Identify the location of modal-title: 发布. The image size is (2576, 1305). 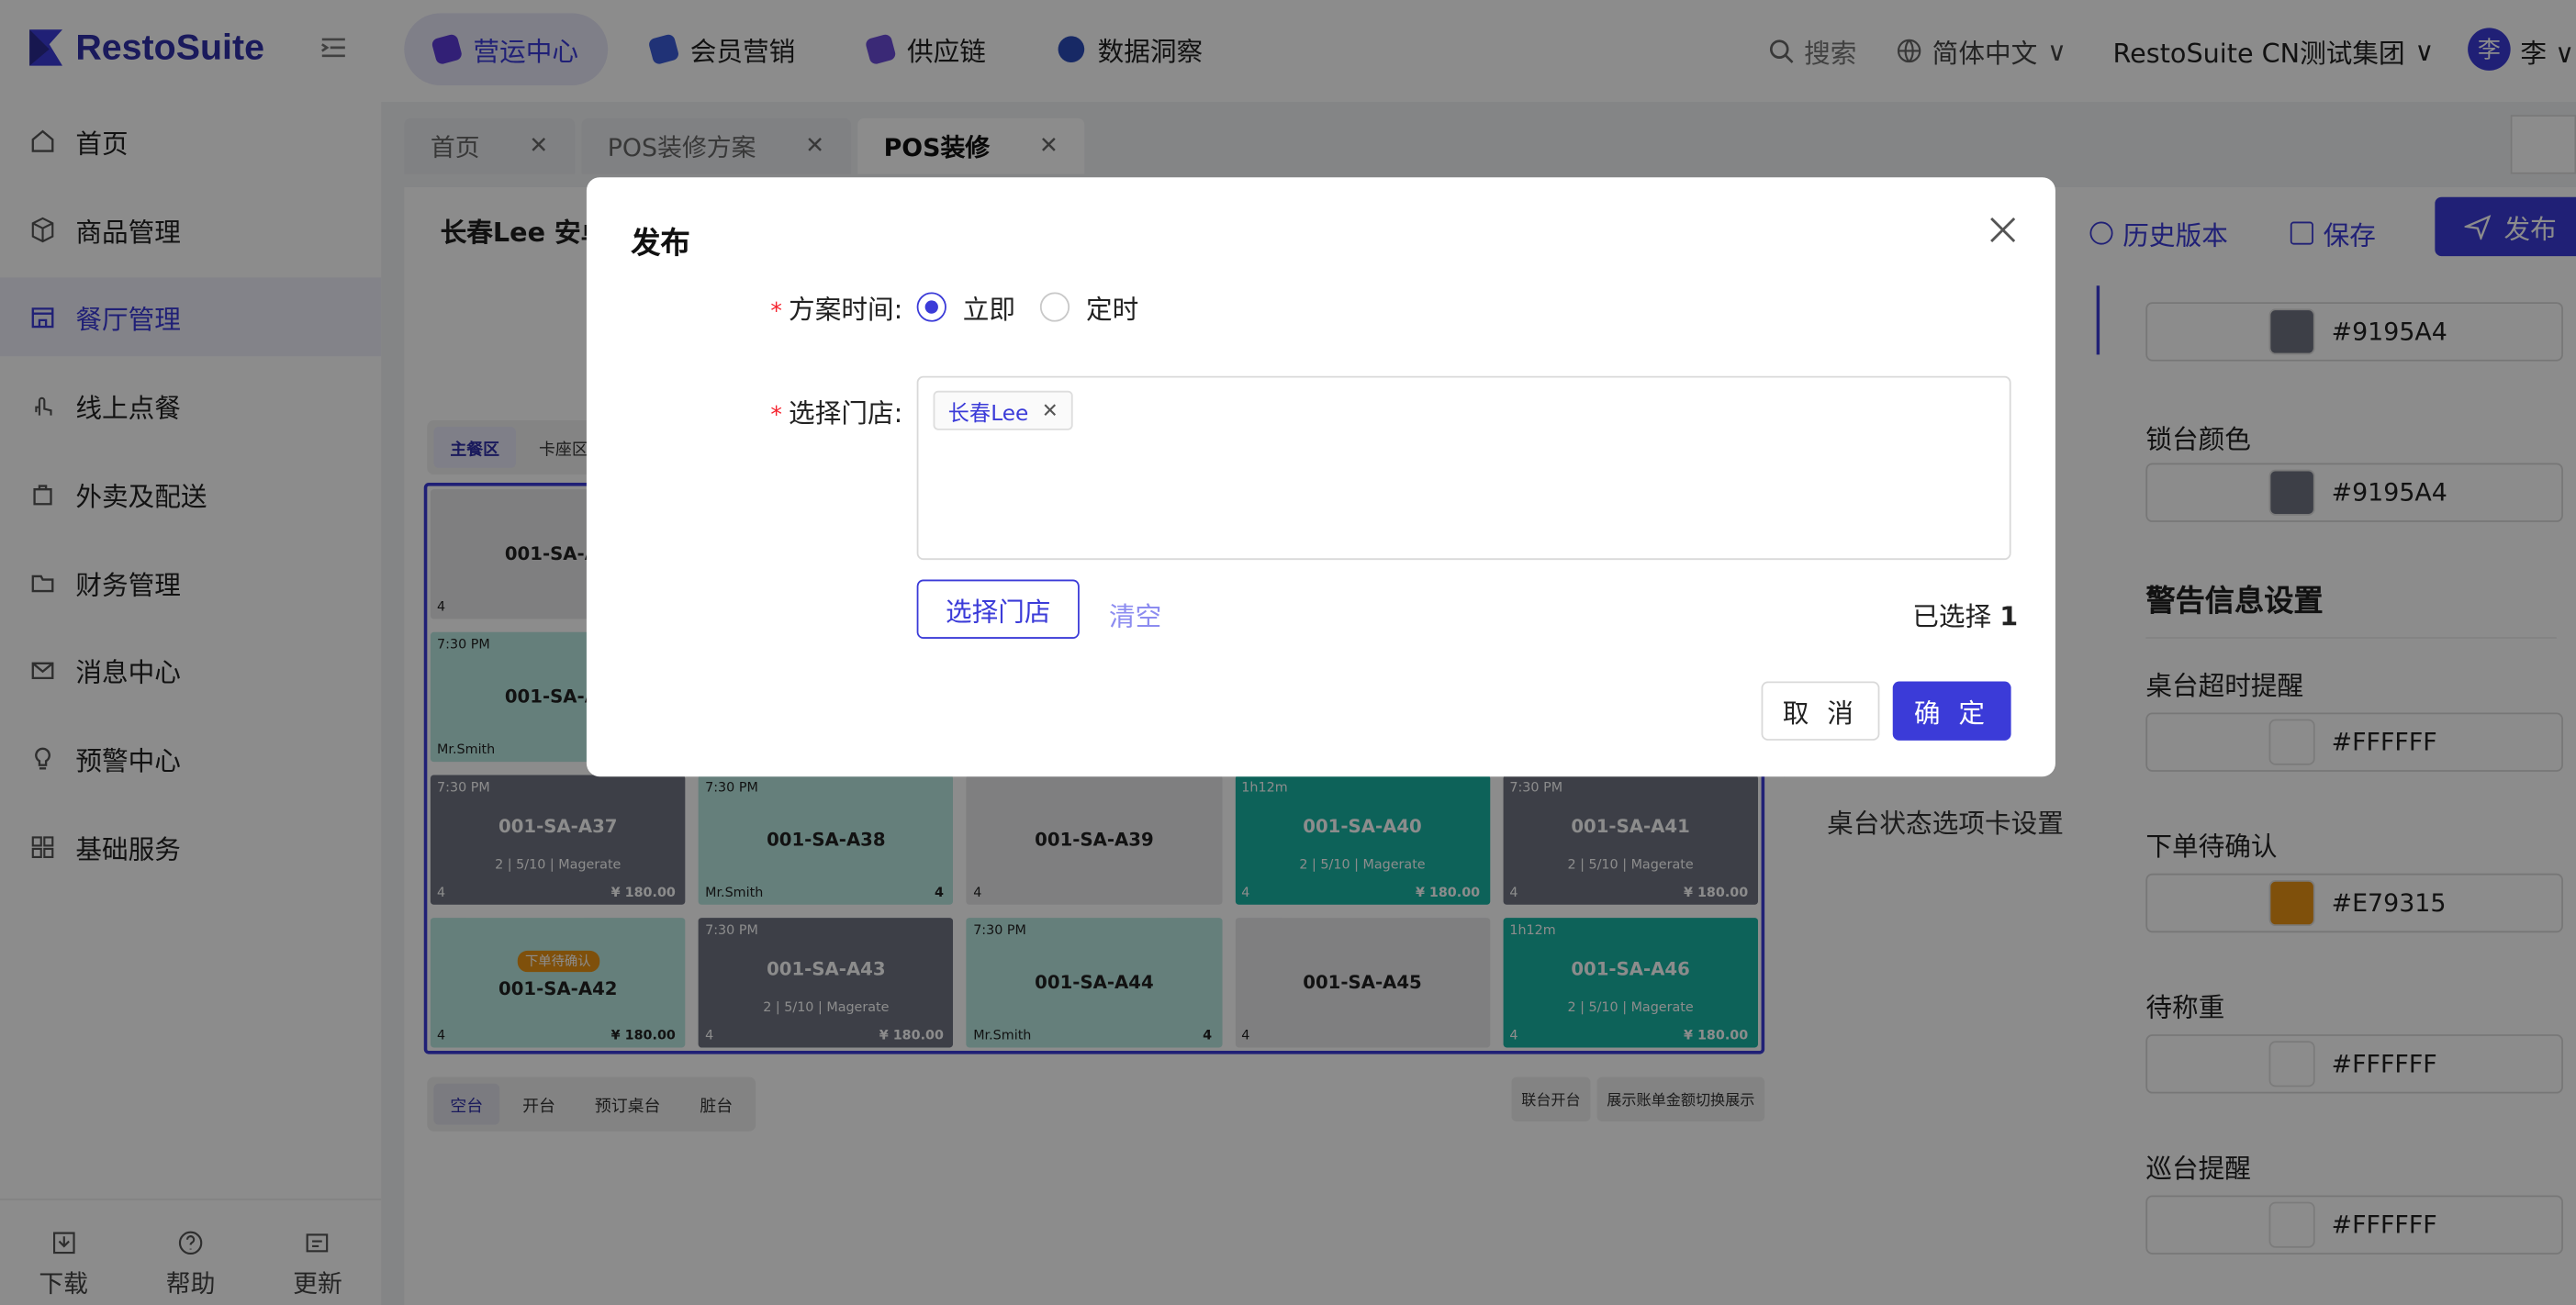
(660, 244).